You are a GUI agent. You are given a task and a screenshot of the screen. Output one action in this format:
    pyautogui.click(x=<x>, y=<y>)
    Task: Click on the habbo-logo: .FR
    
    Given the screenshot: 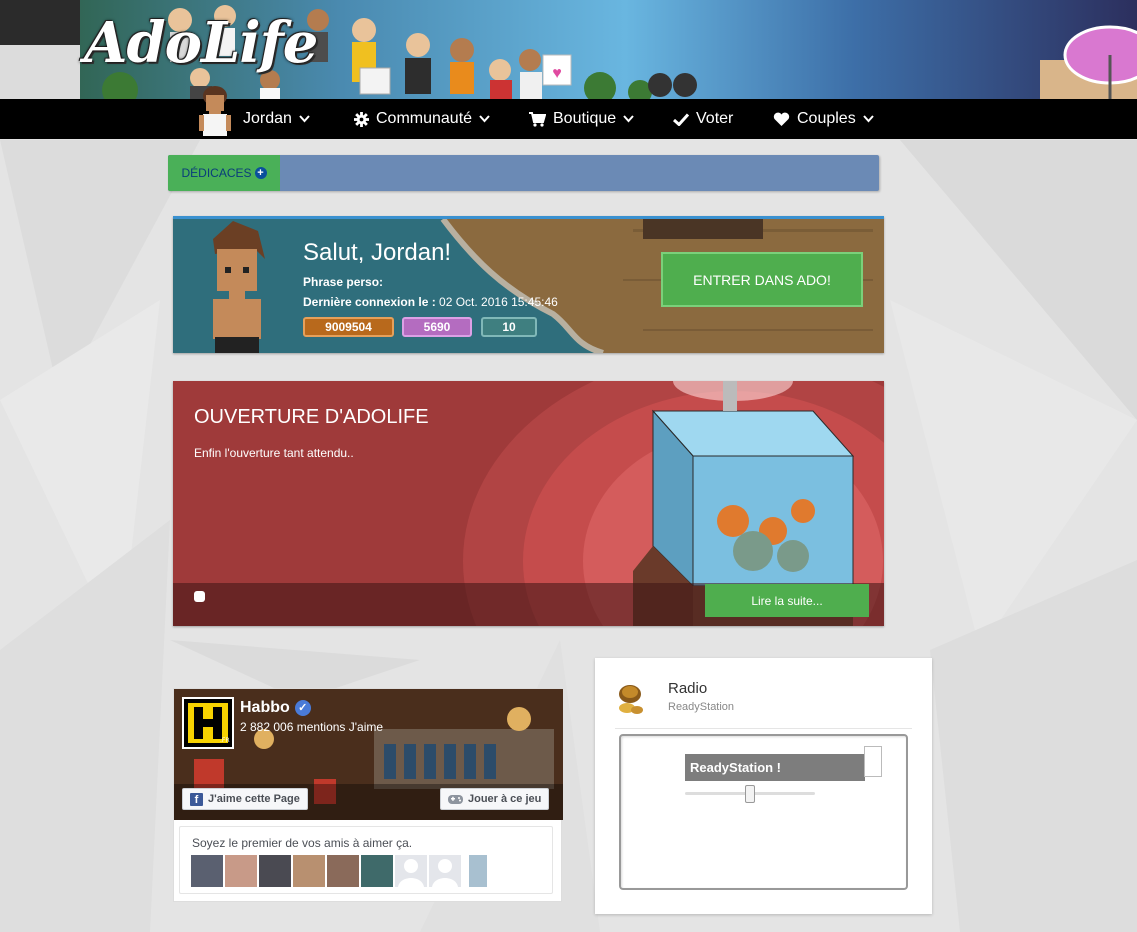 What is the action you would take?
    pyautogui.click(x=208, y=723)
    